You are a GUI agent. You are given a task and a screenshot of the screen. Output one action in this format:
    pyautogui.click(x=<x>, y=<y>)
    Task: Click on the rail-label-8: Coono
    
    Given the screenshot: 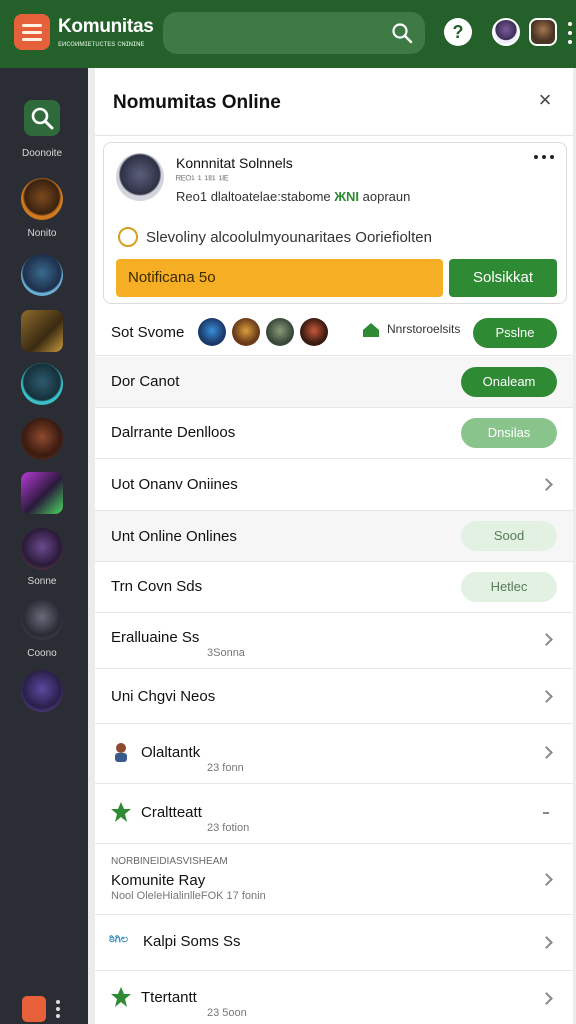 What is the action you would take?
    pyautogui.click(x=42, y=653)
    